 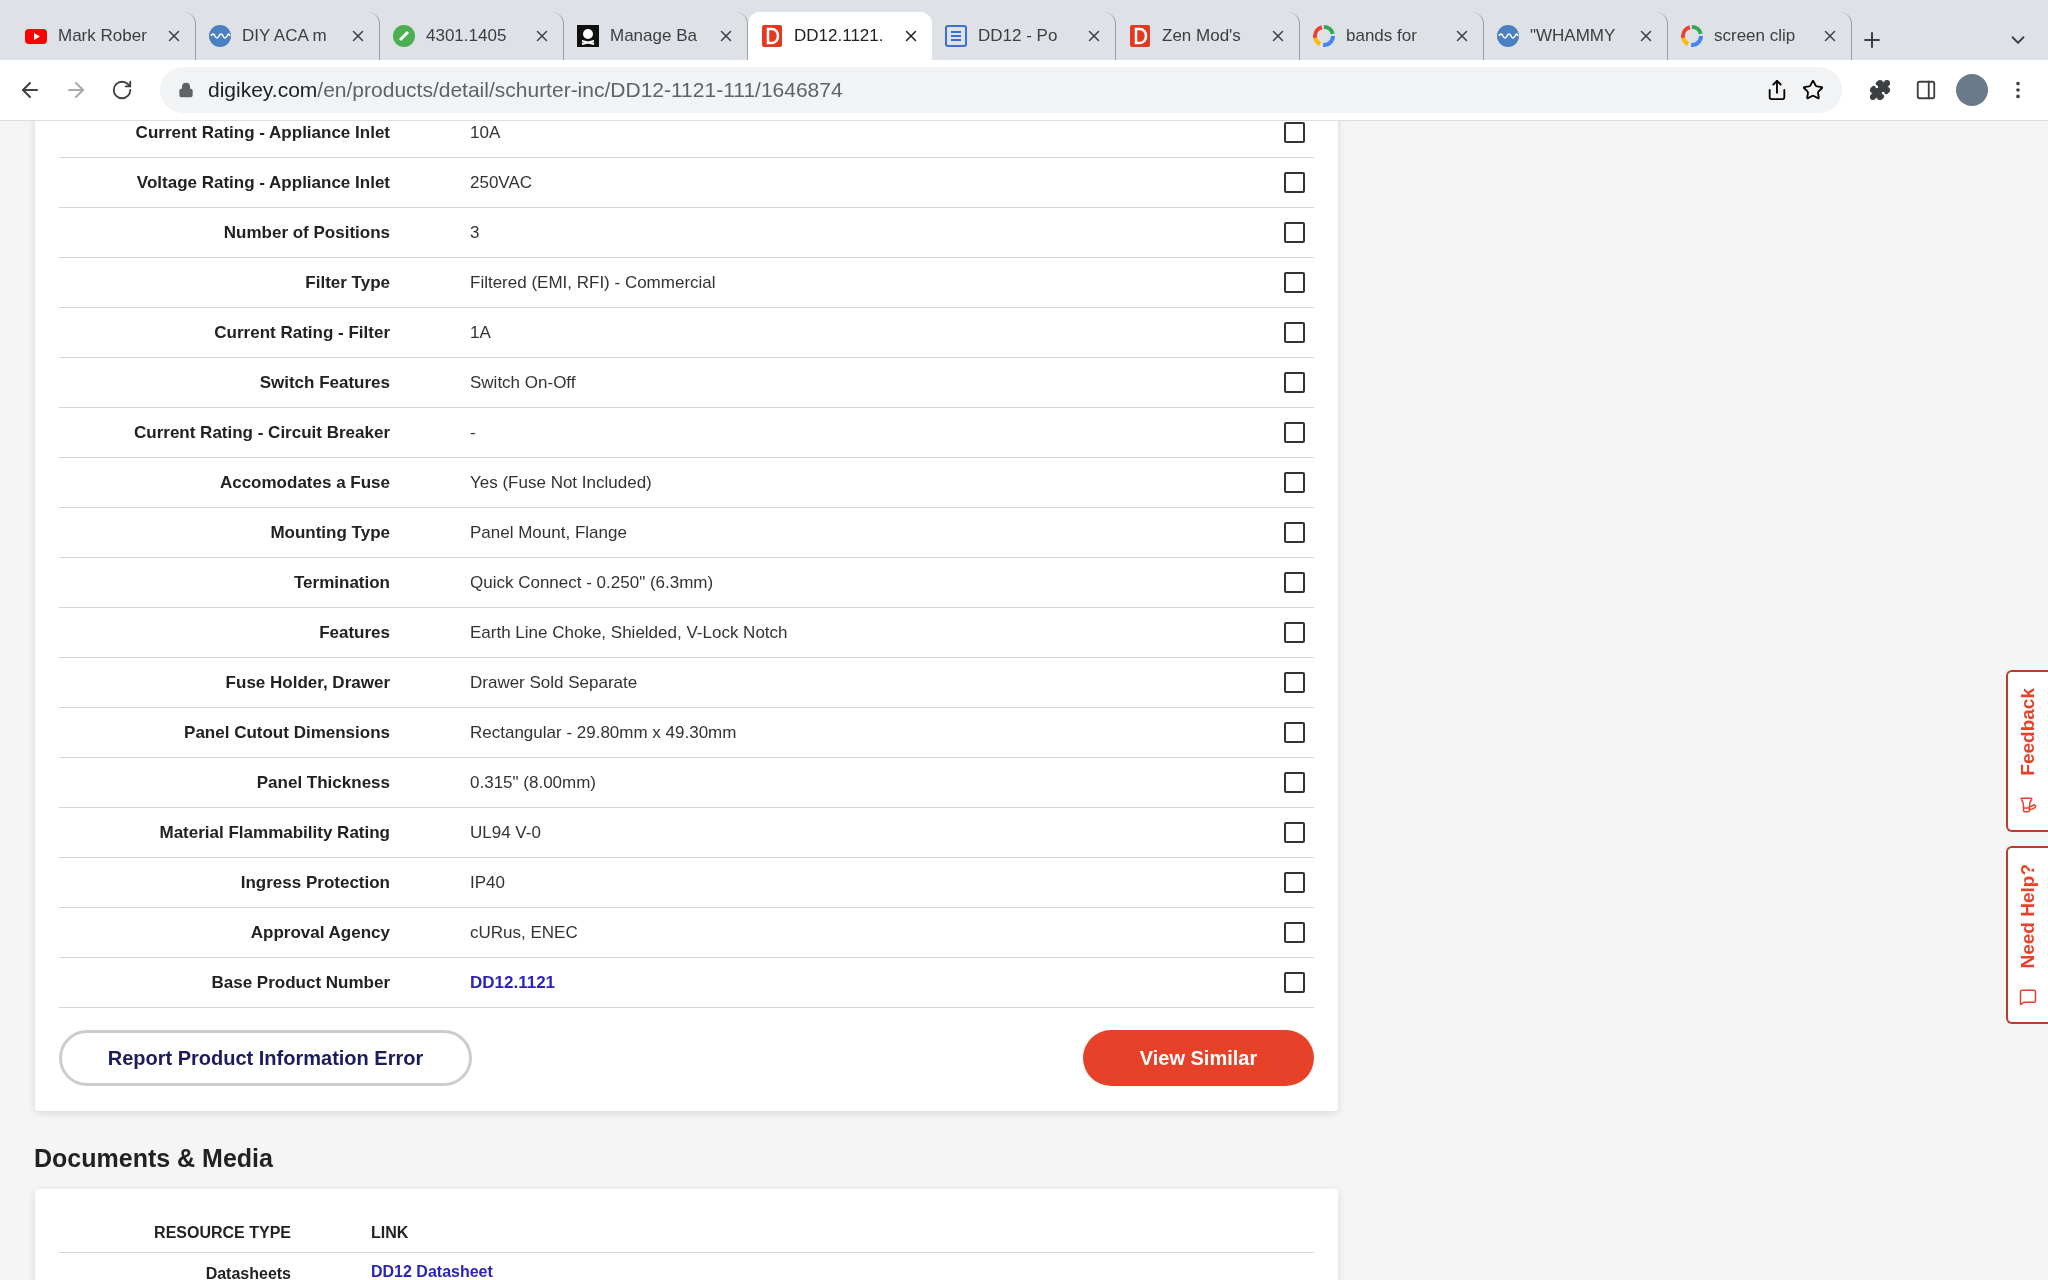 I want to click on view-similar-button: View Similar, so click(x=1198, y=1058).